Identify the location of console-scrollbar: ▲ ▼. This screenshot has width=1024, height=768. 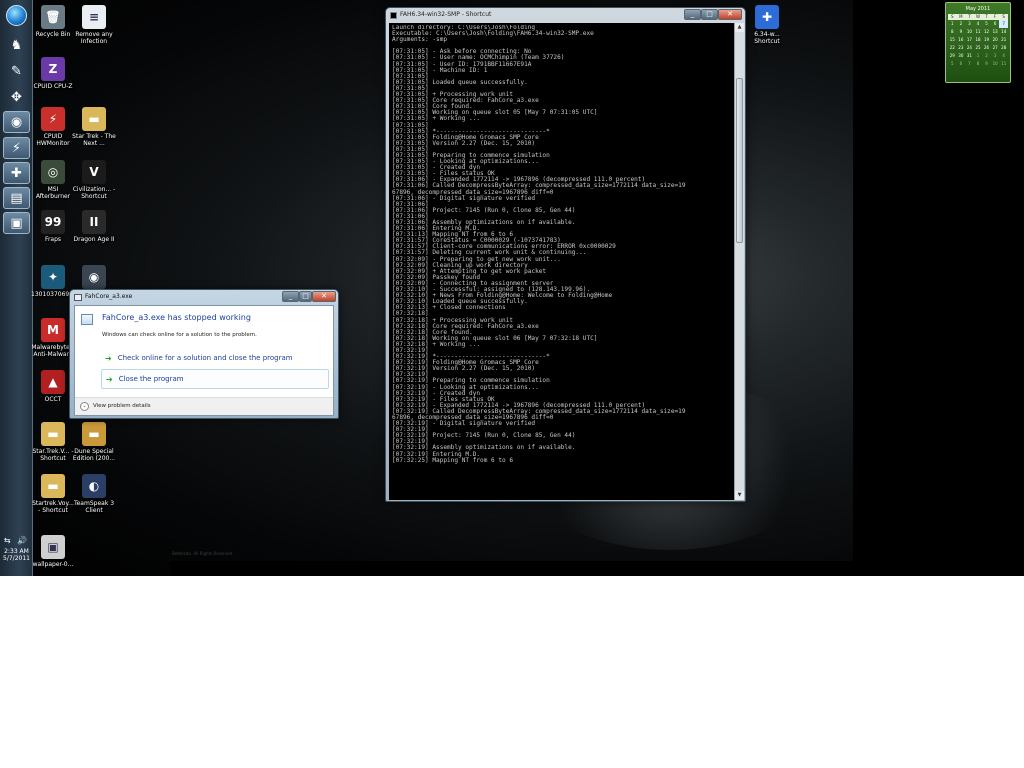
(739, 261).